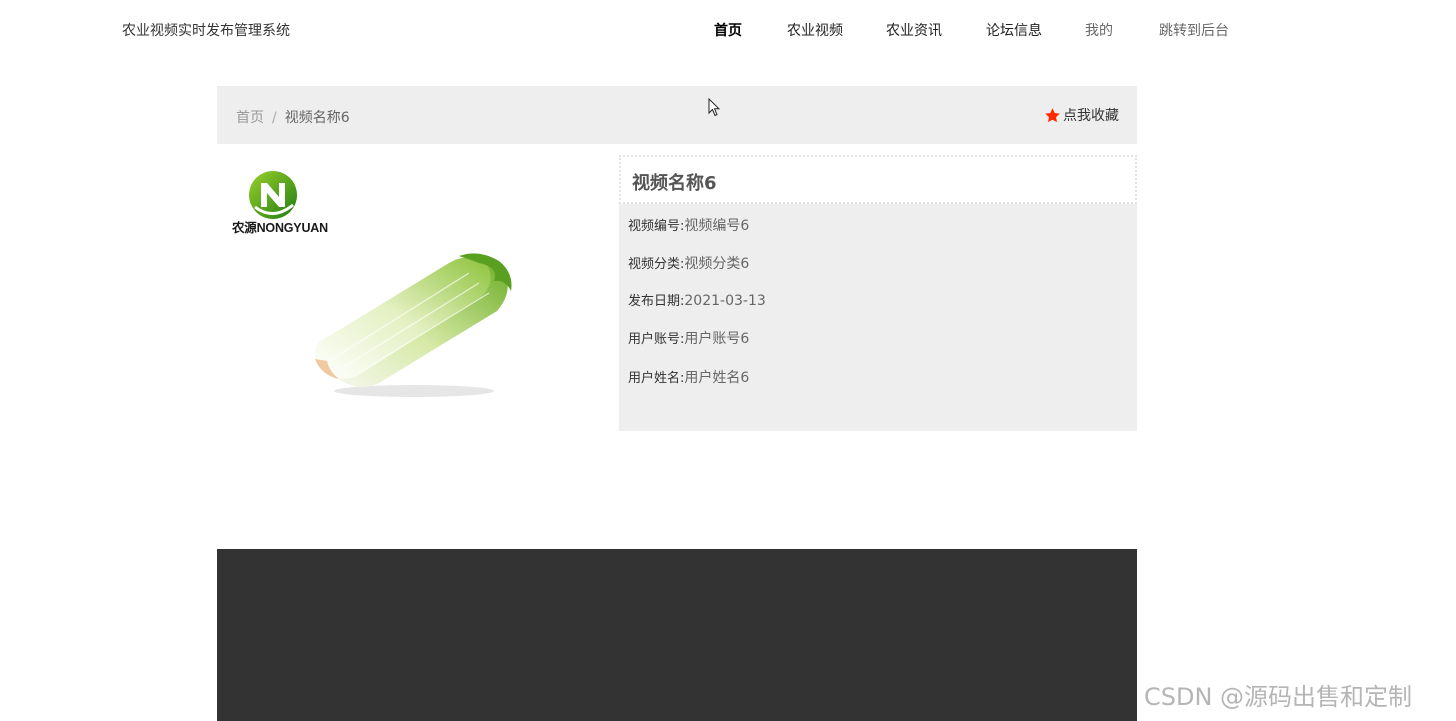 This screenshot has height=721, width=1456. I want to click on field-label: 视频编号:, so click(656, 226).